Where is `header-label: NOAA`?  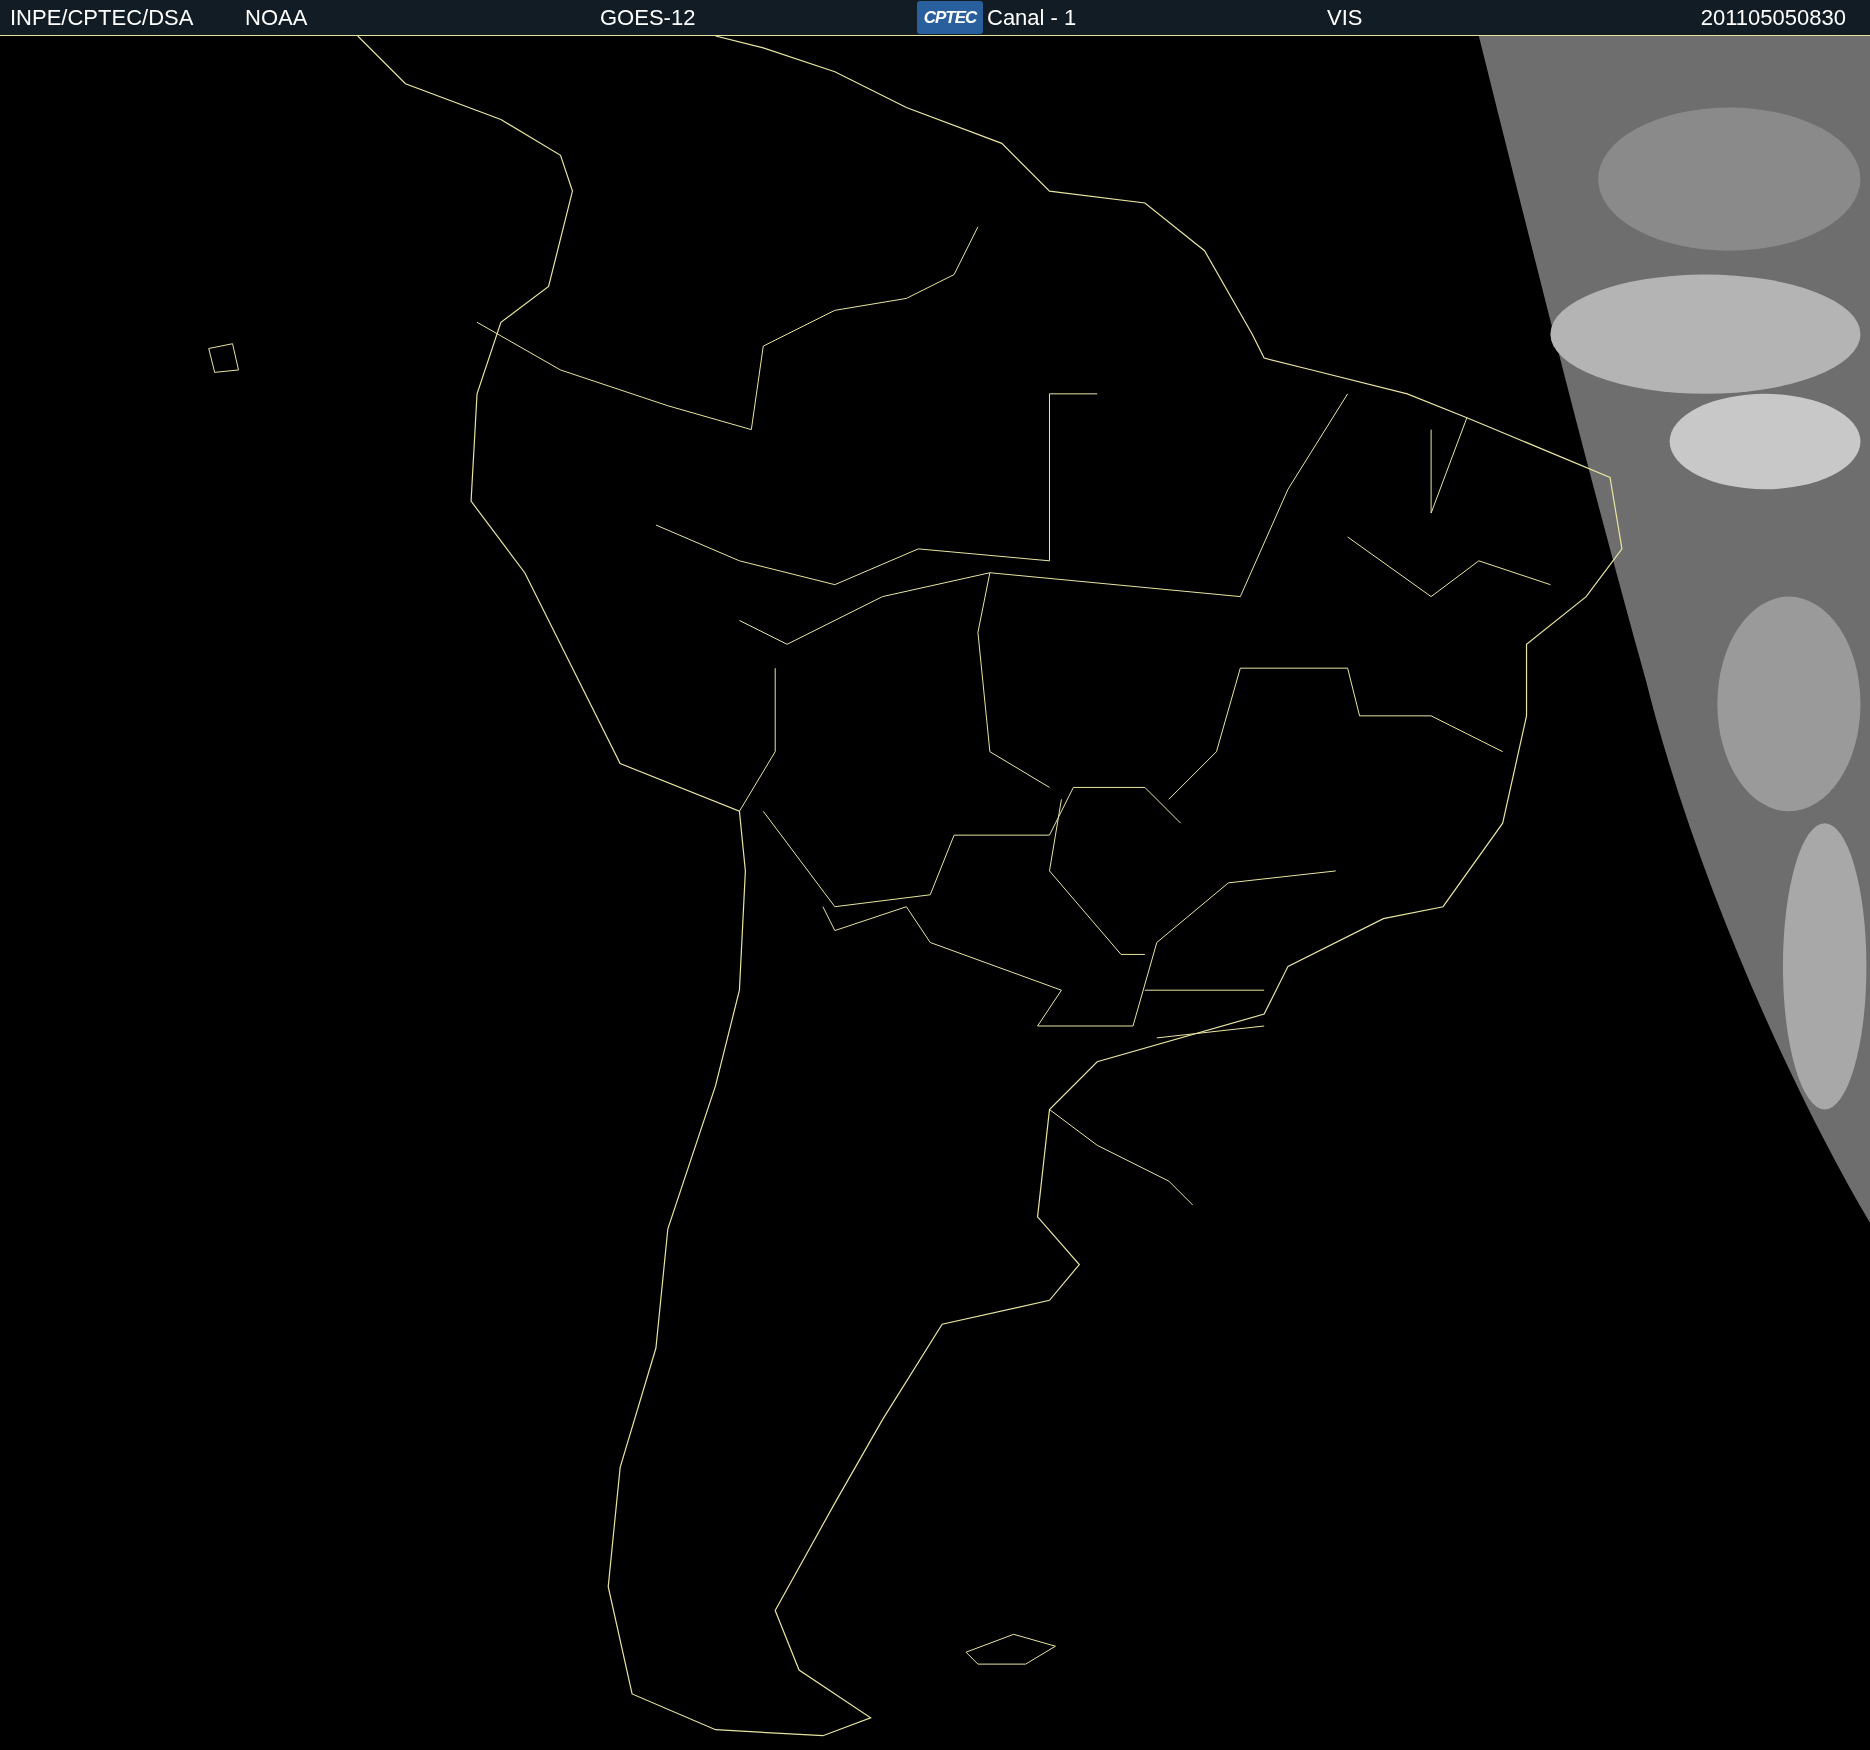 header-label: NOAA is located at coordinates (277, 17).